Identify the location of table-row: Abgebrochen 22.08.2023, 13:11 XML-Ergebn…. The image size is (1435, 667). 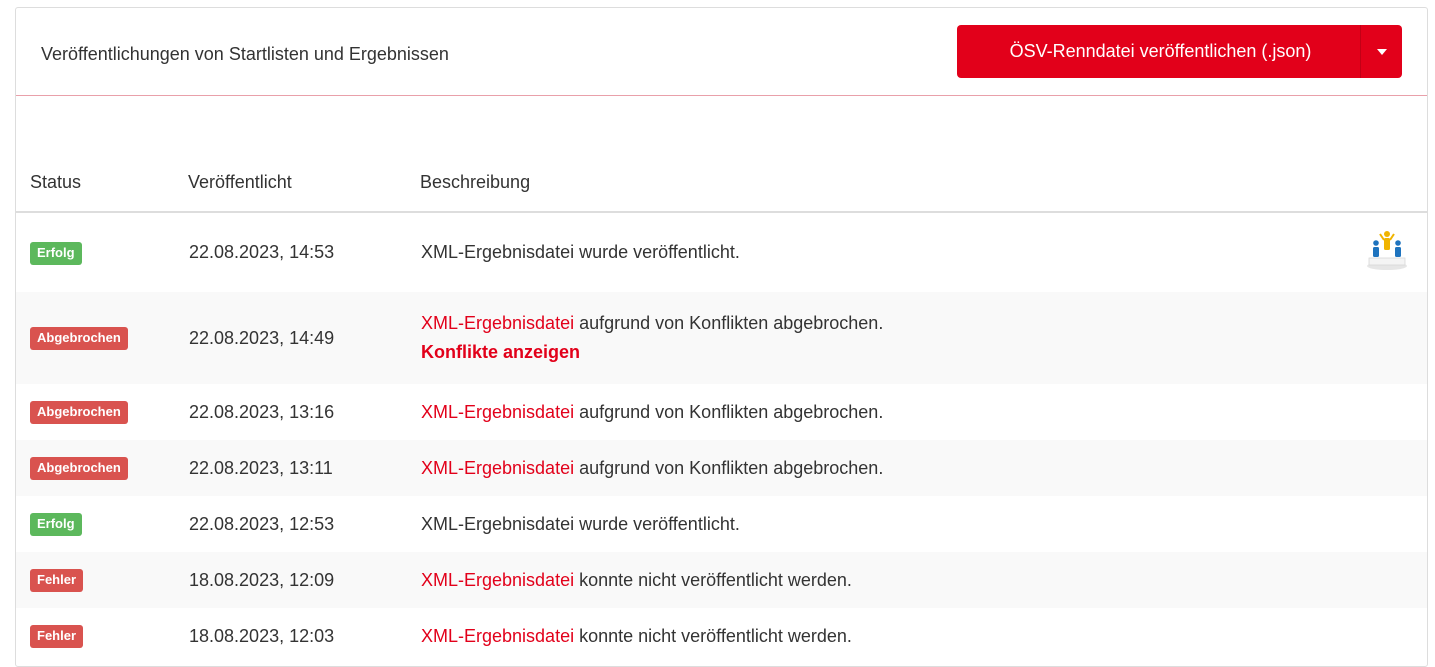
(721, 468).